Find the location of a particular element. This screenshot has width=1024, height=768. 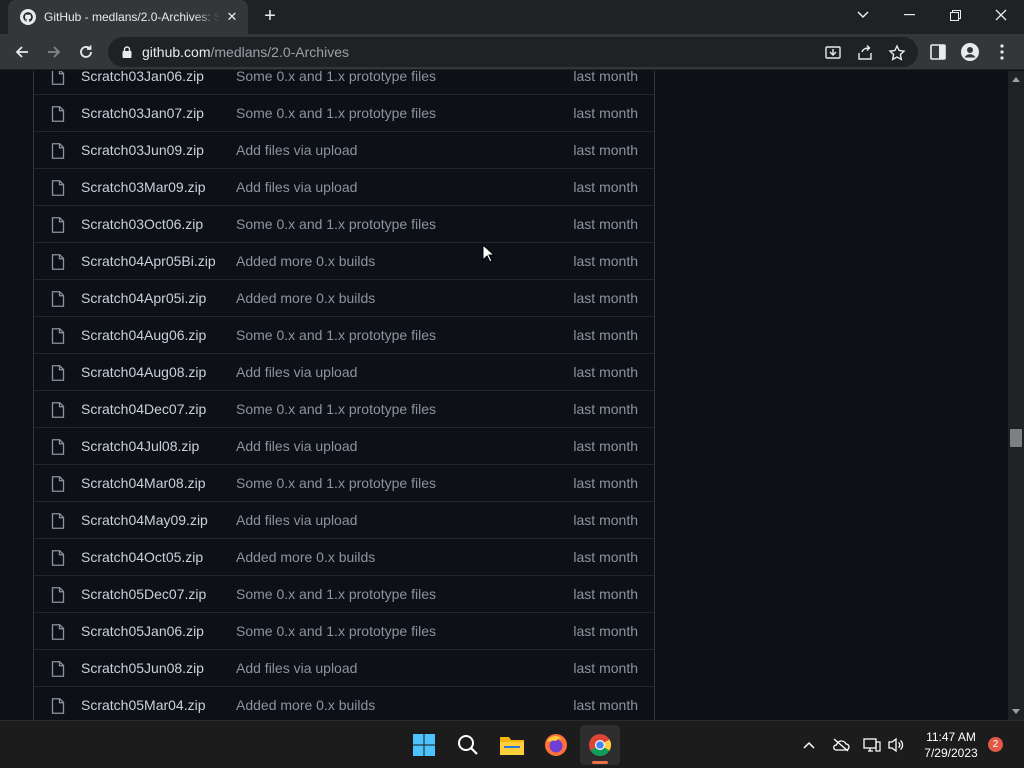

clock-time: 11:47 AM is located at coordinates (951, 737).